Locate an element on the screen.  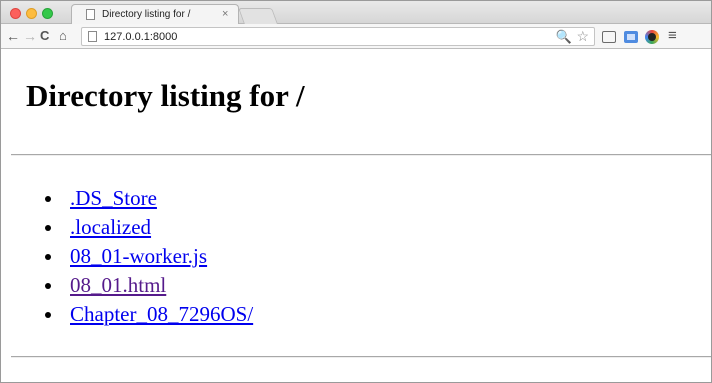
list-item: .DS_Store is located at coordinates (158, 198).